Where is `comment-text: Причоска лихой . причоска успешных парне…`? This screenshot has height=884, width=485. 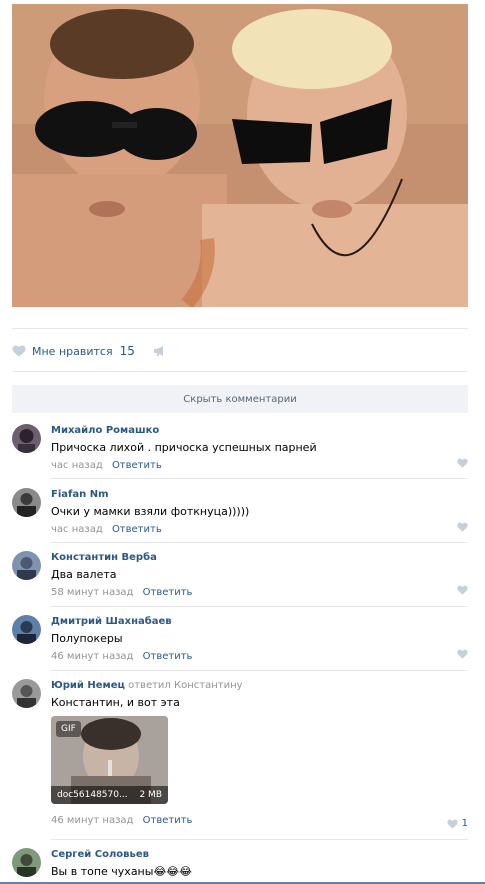 comment-text: Причоска лихой . причоска успешных парне… is located at coordinates (184, 447).